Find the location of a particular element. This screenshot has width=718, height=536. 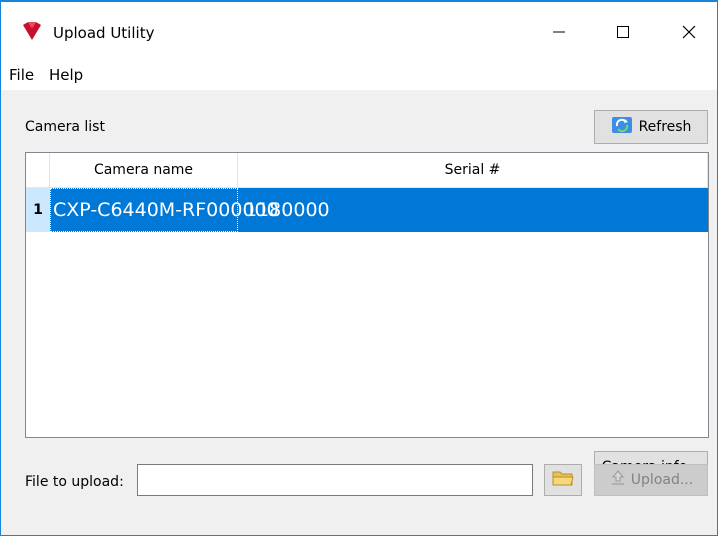

column-header-camera-name: Camera name is located at coordinates (144, 170).